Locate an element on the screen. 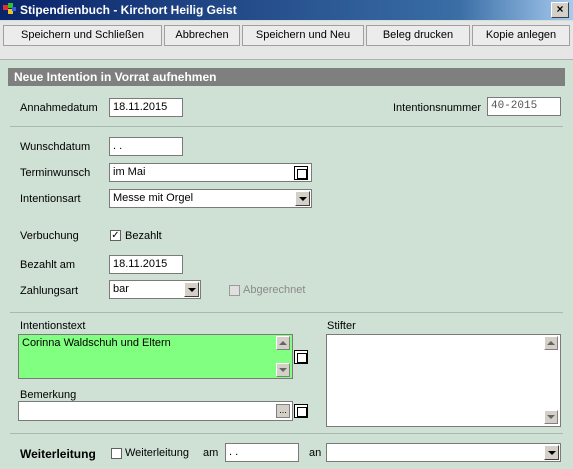 The image size is (573, 469). wunschdatum-label: Wunschdatum is located at coordinates (55, 147).